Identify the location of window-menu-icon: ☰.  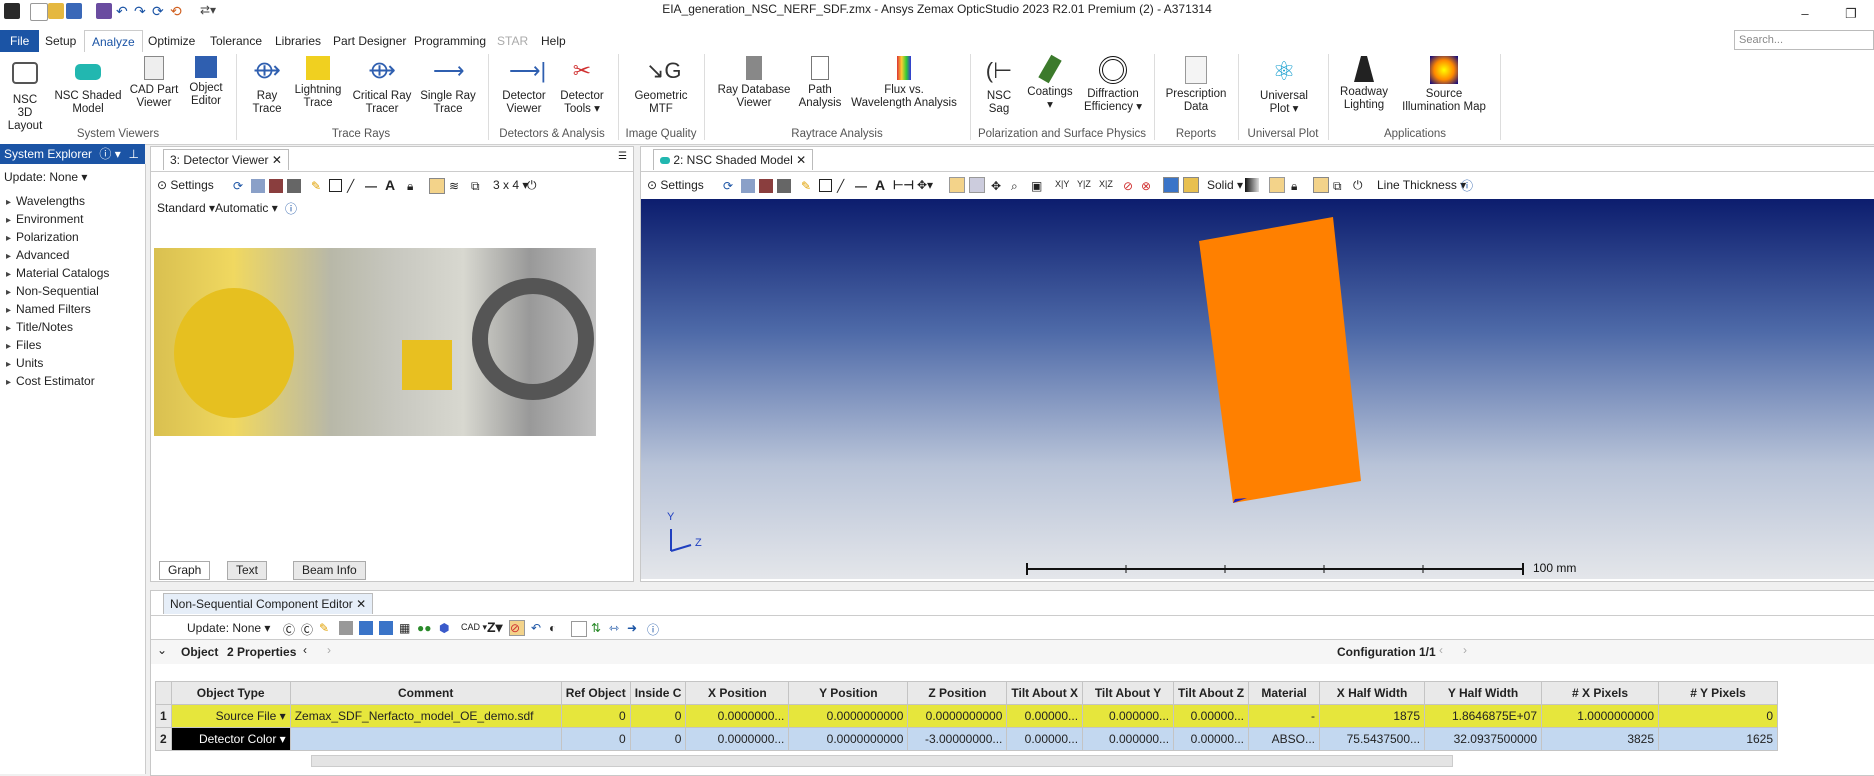
(622, 156).